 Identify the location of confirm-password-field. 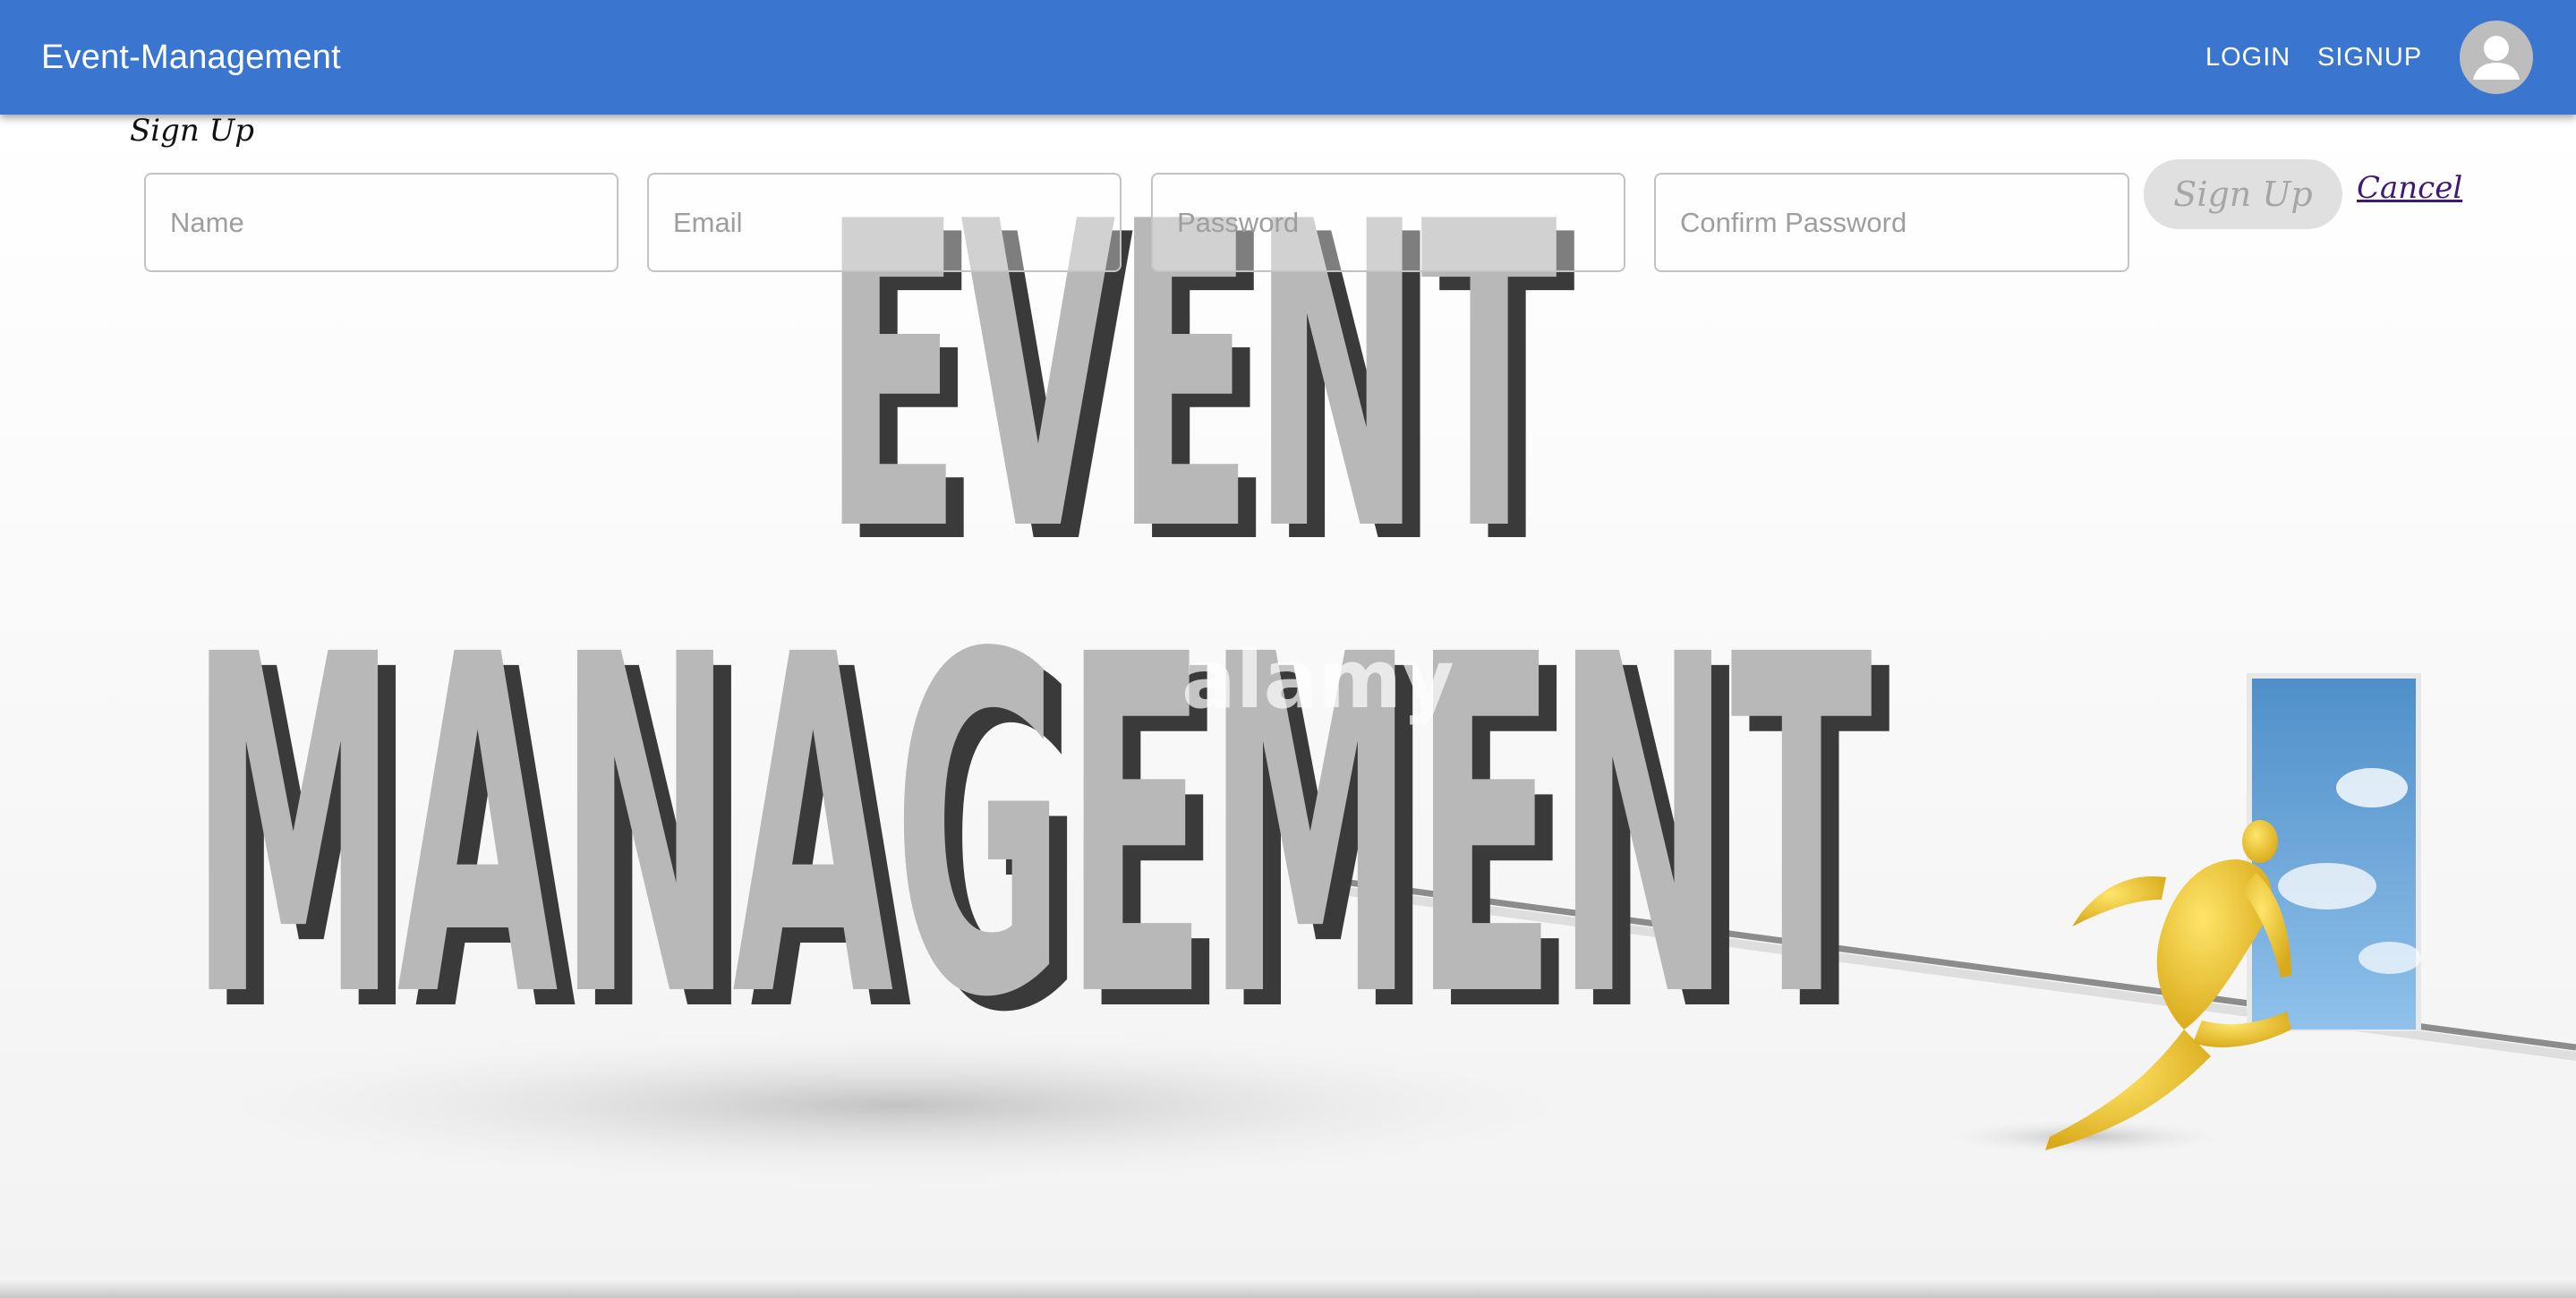
(1891, 222).